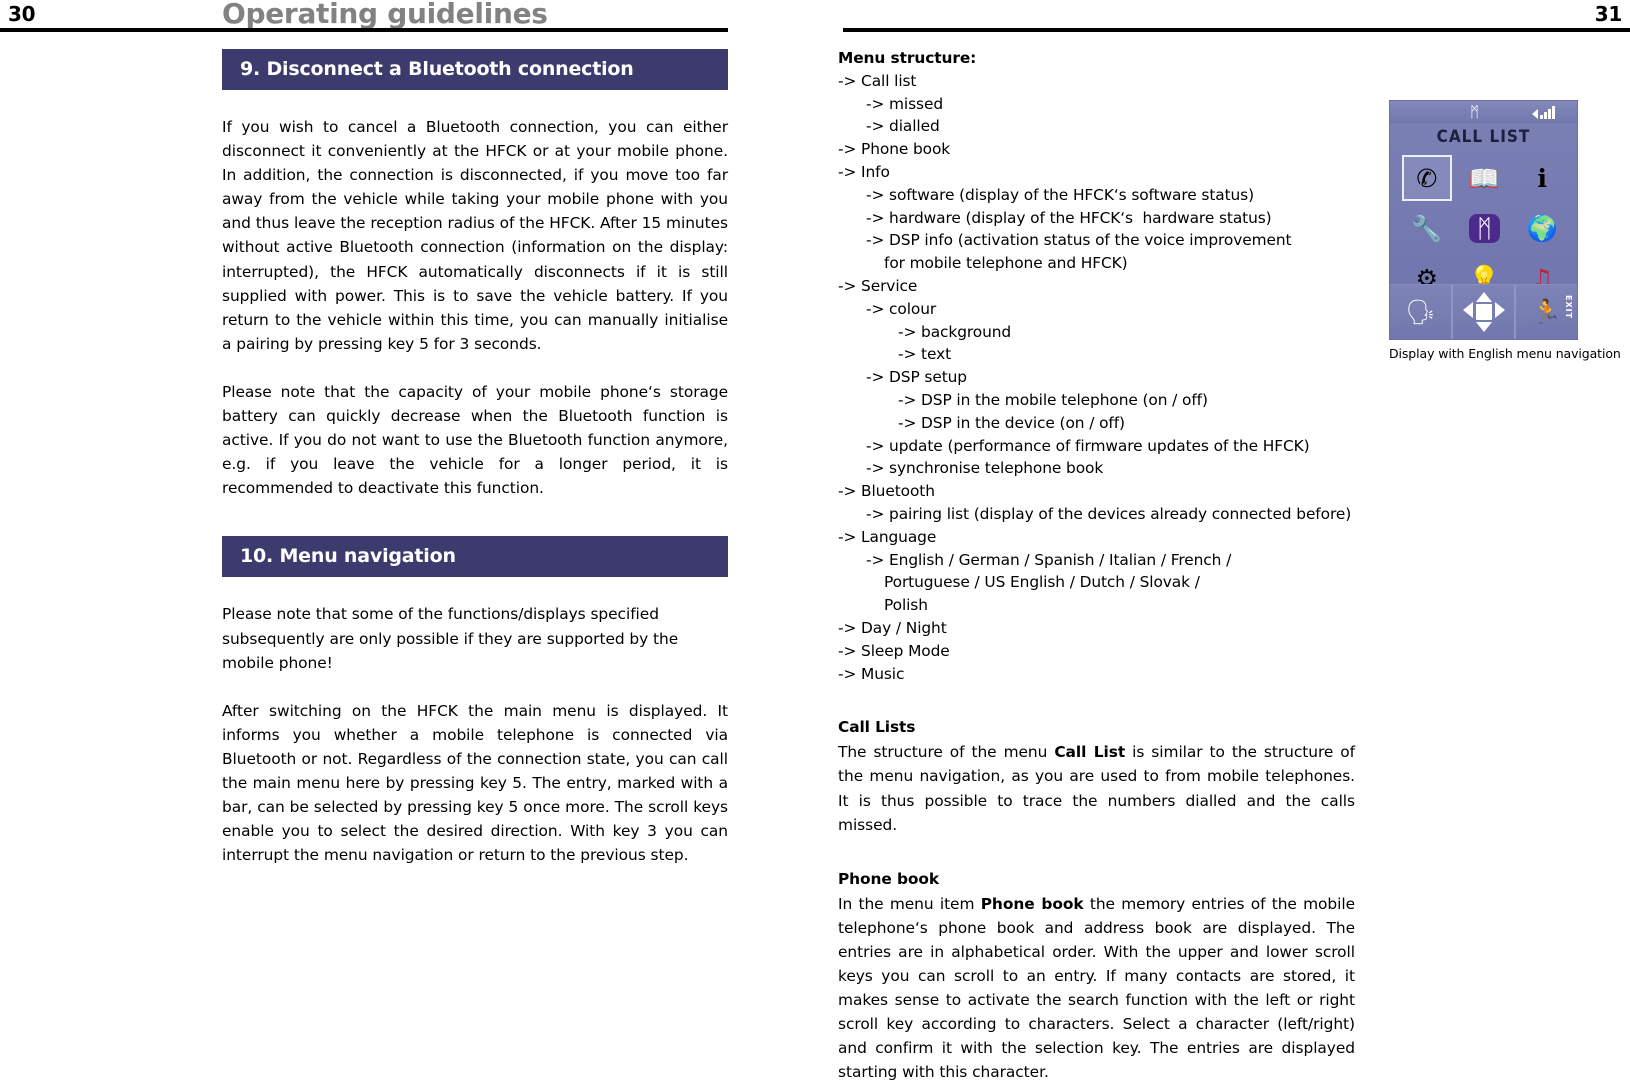 The image size is (1630, 1084). I want to click on section-heading-10: 10. Menu navigation, so click(475, 557).